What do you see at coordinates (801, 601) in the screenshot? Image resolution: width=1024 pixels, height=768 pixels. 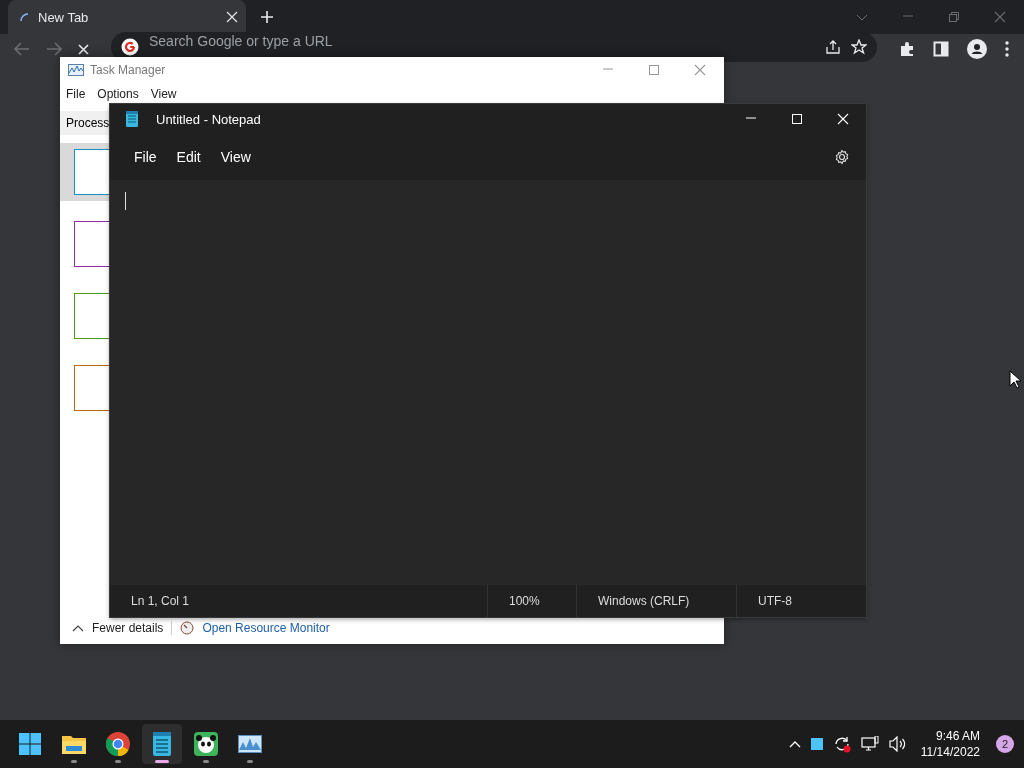 I see `status-text: UTF-8` at bounding box center [801, 601].